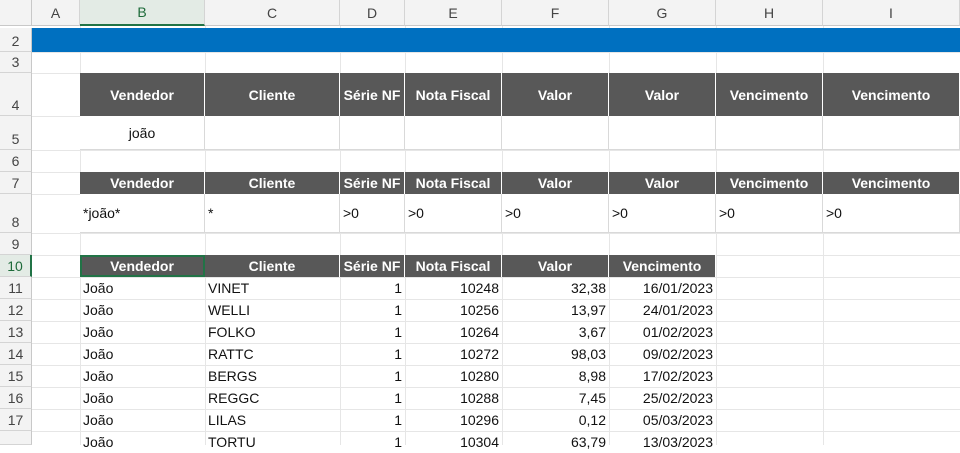 The height and width of the screenshot is (453, 960). I want to click on result-cell: 63,79, so click(555, 442).